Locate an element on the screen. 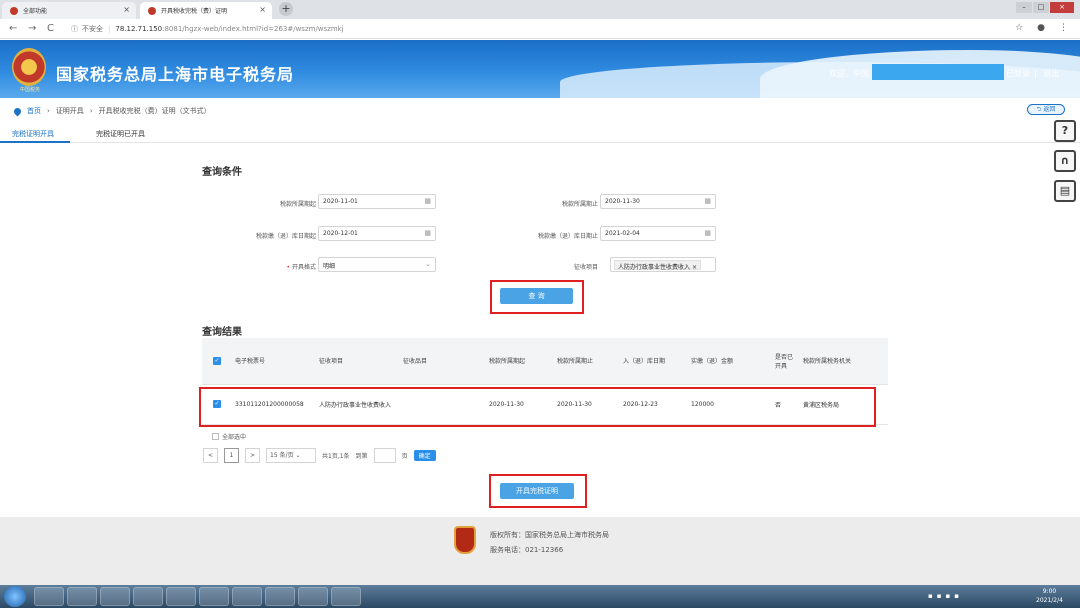 This screenshot has width=1080, height=608. prev-page-button: < is located at coordinates (210, 455).